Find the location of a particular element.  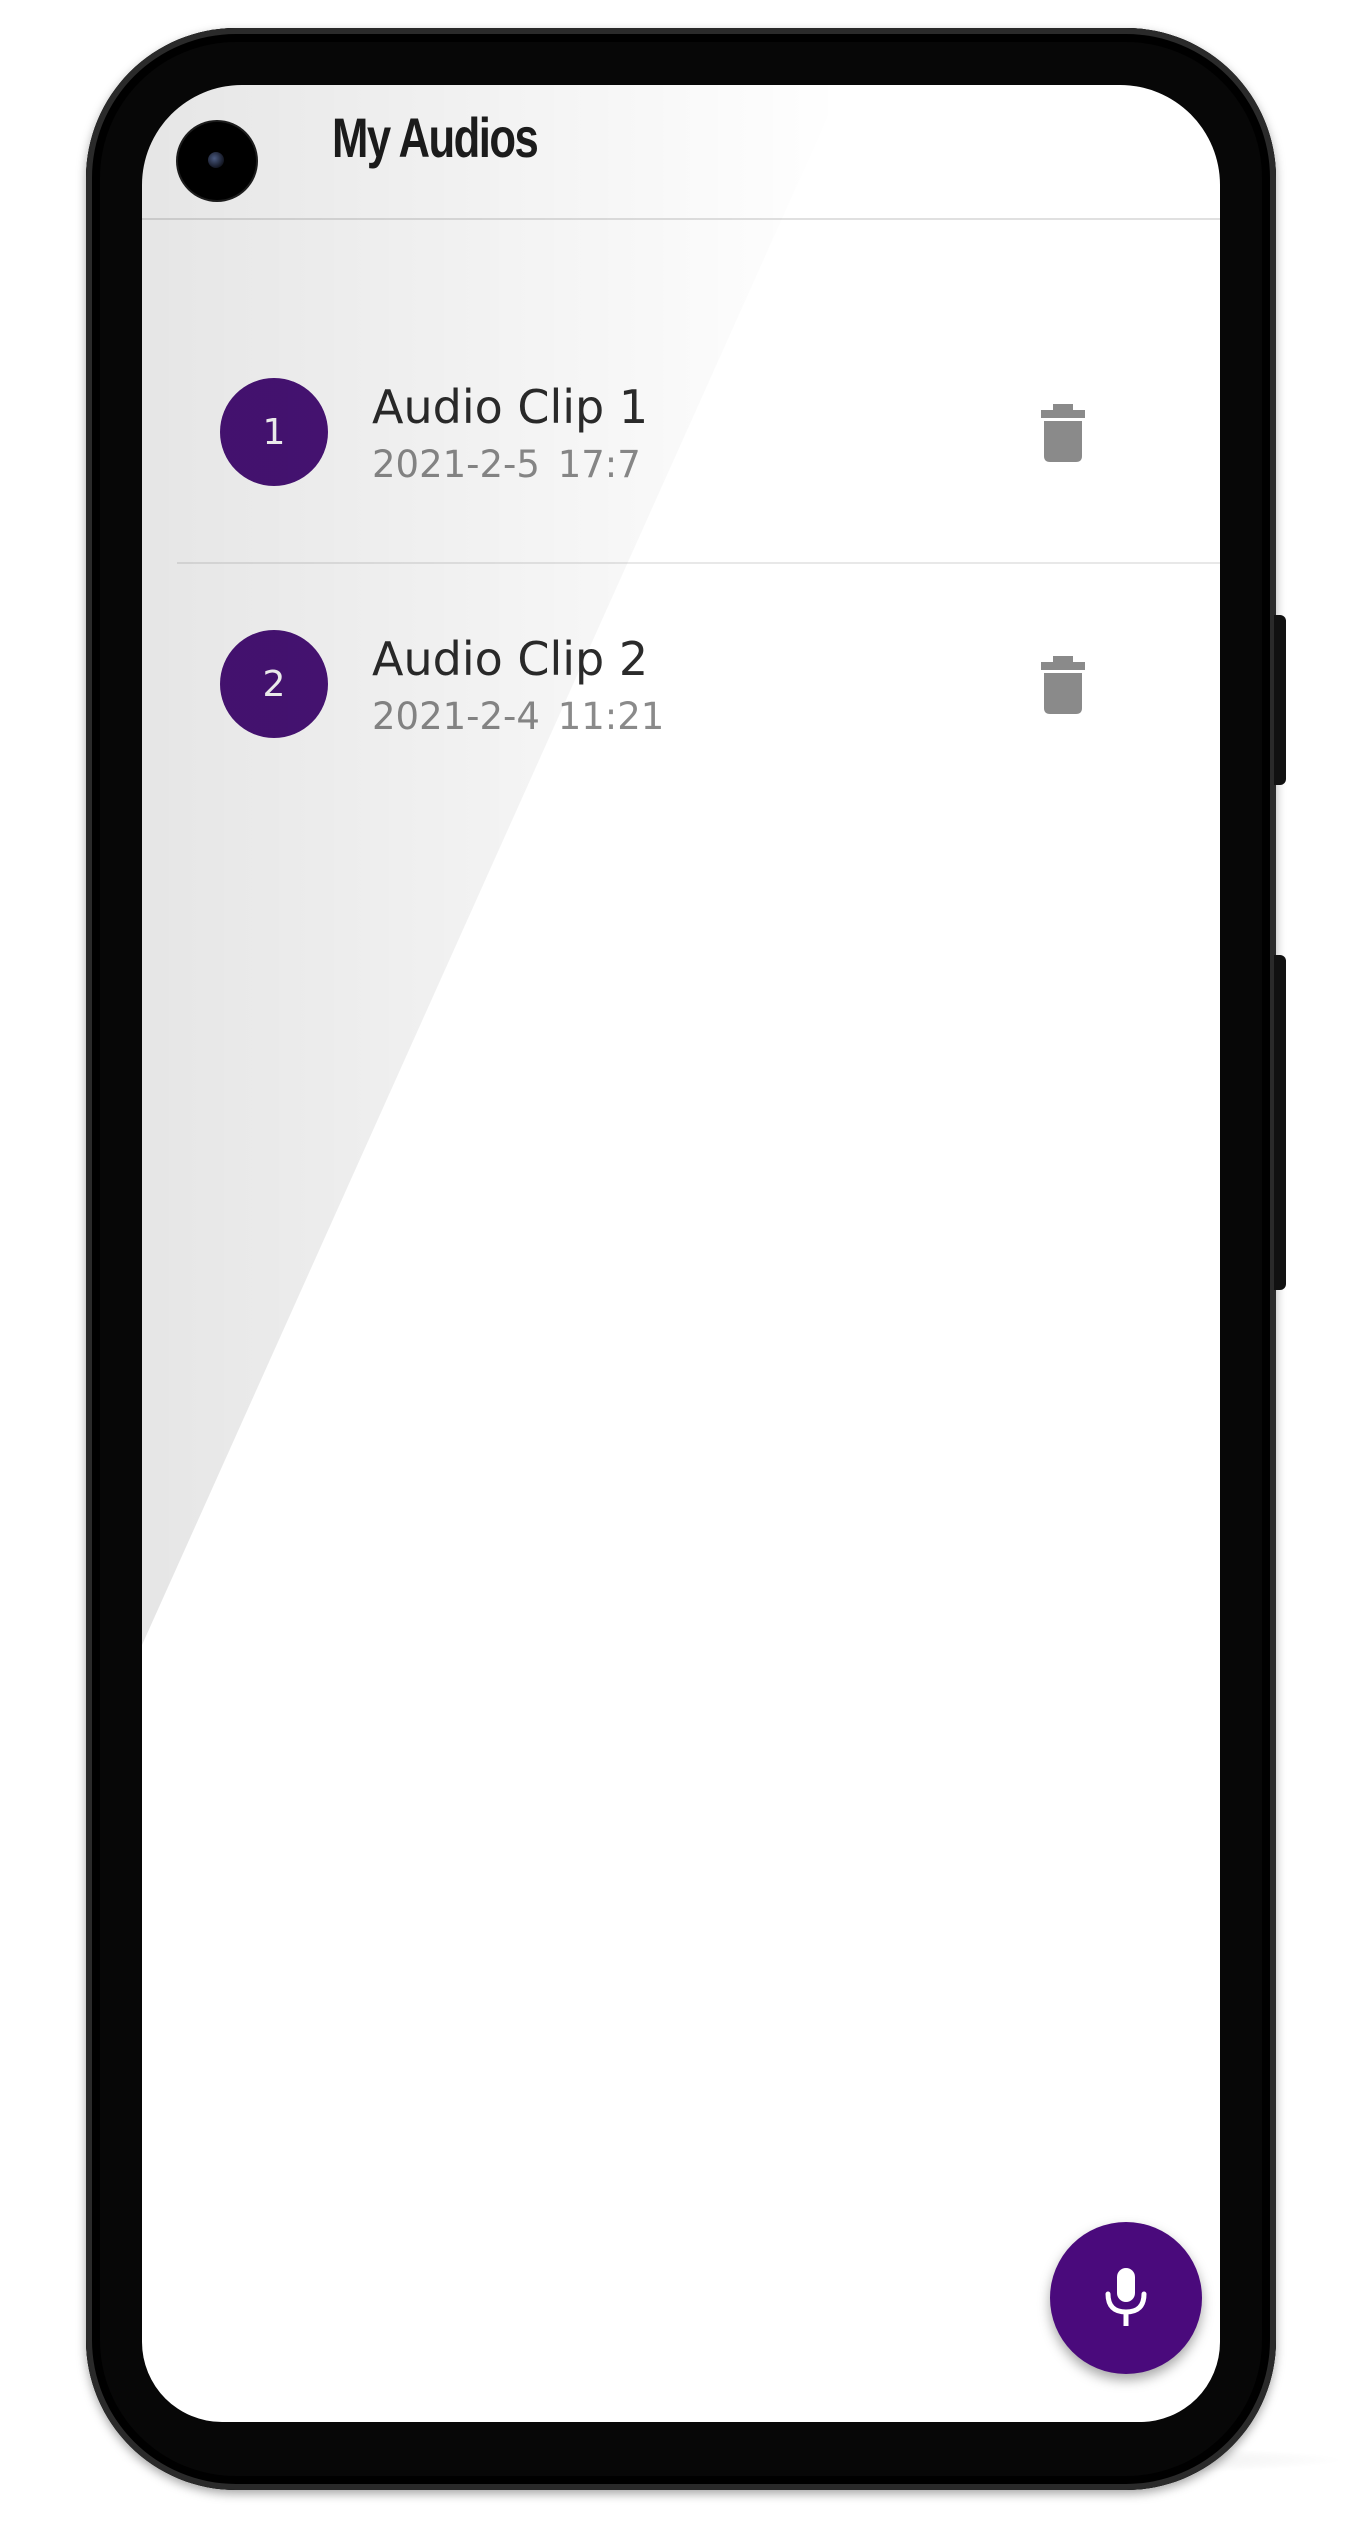

clip-timestamp: 2021-2-4 11:21 is located at coordinates (518, 716).